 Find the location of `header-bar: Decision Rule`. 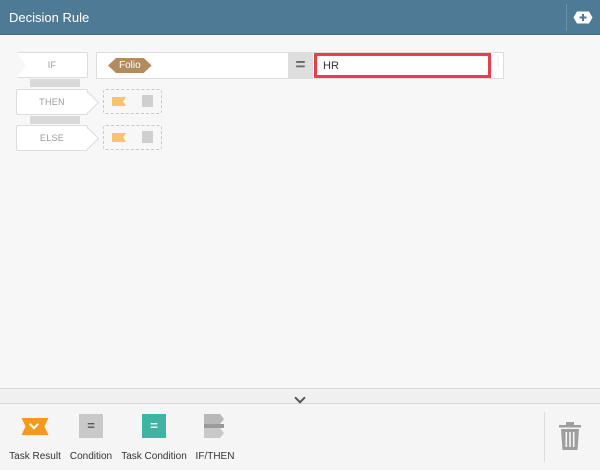

header-bar: Decision Rule is located at coordinates (300, 17).